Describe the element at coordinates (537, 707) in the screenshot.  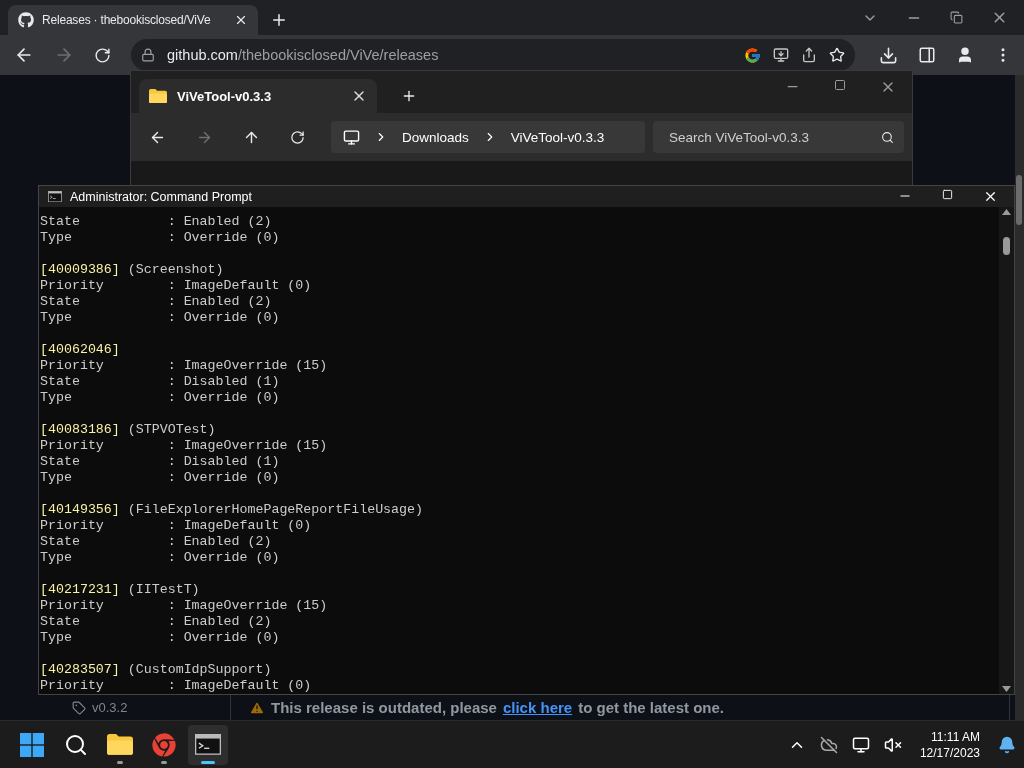
I see `click-here-link: click here` at that location.